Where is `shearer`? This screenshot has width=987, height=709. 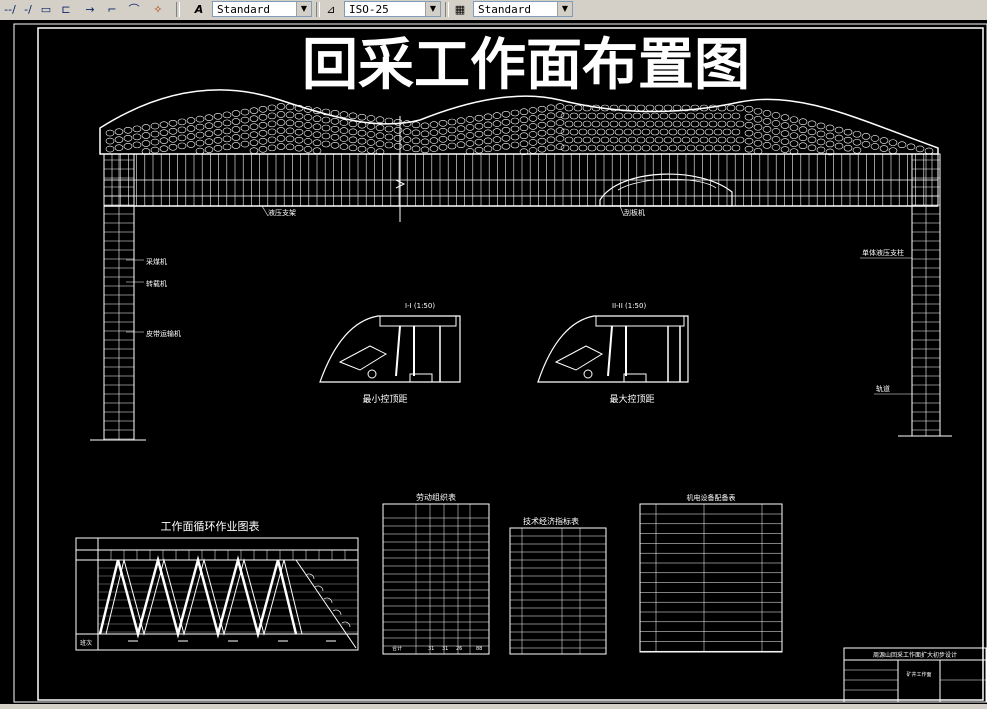 shearer is located at coordinates (666, 190).